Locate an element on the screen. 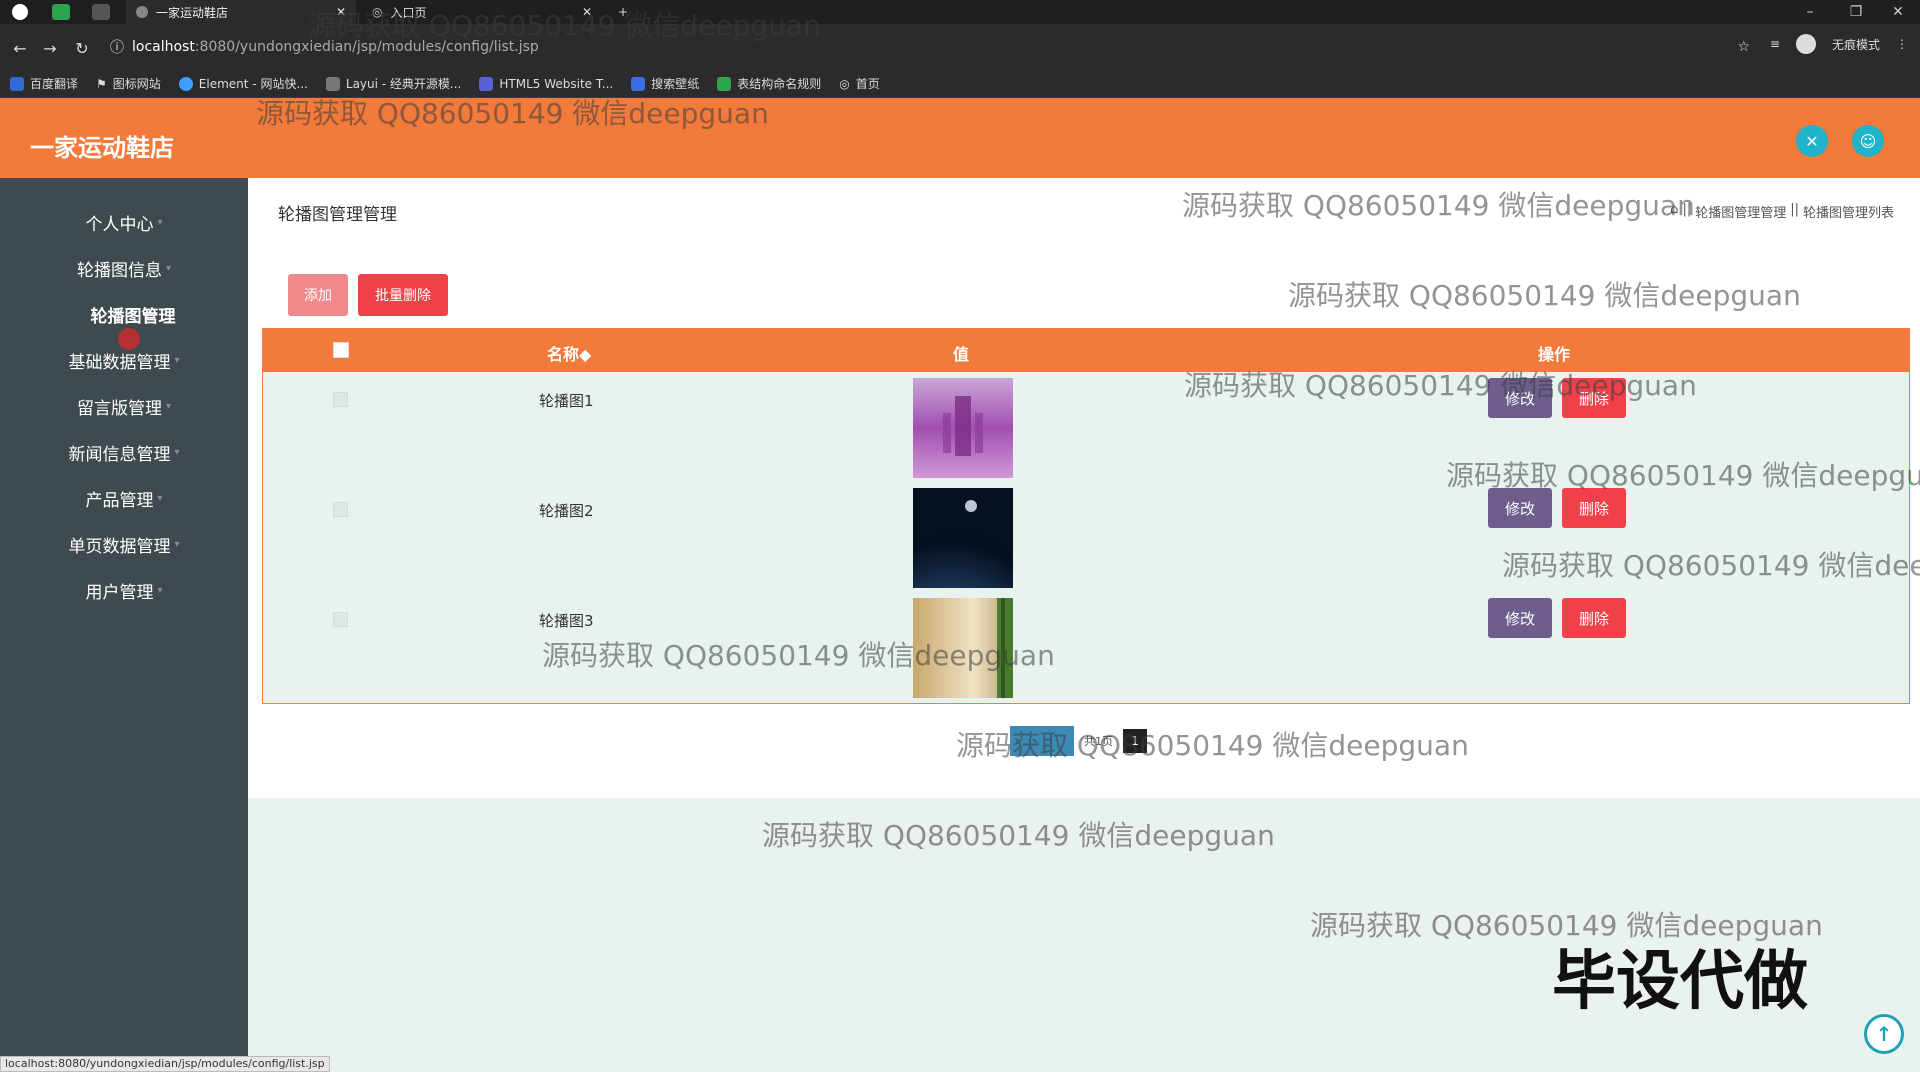 The width and height of the screenshot is (1920, 1072). bookmark-item: ⚑ 图标网站 is located at coordinates (128, 83).